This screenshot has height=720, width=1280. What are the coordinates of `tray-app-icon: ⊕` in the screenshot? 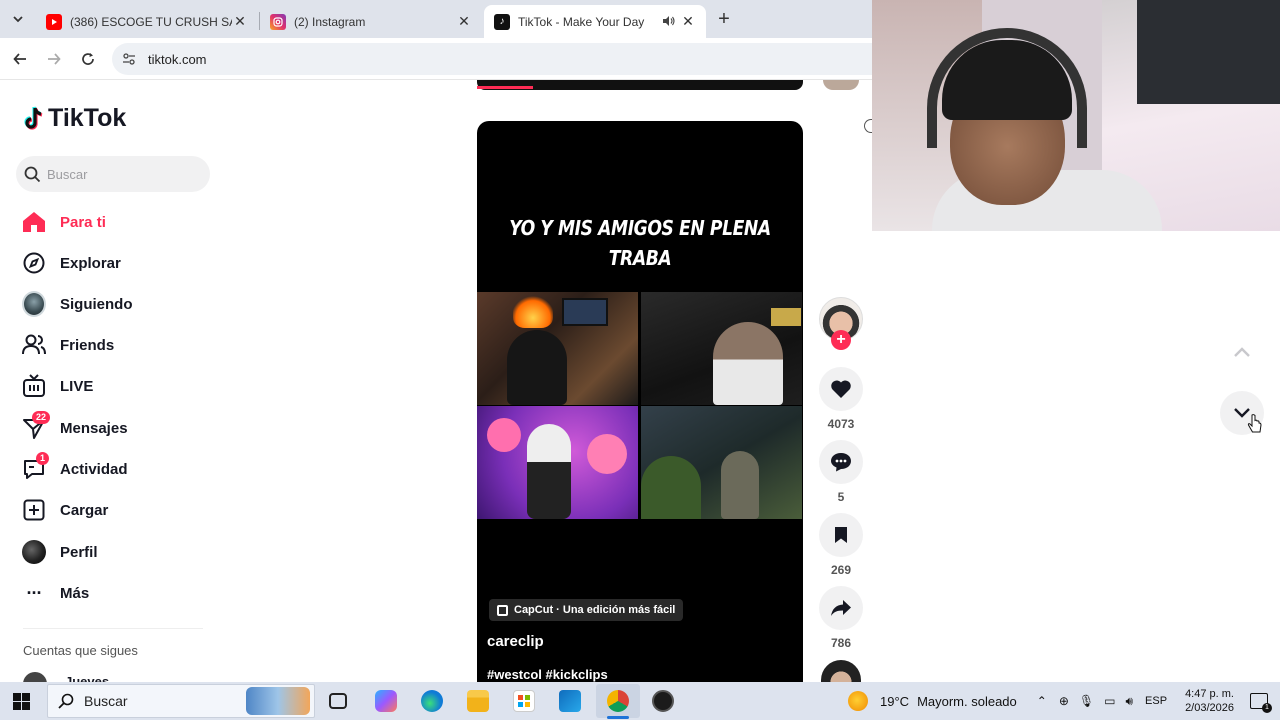 It's located at (1064, 701).